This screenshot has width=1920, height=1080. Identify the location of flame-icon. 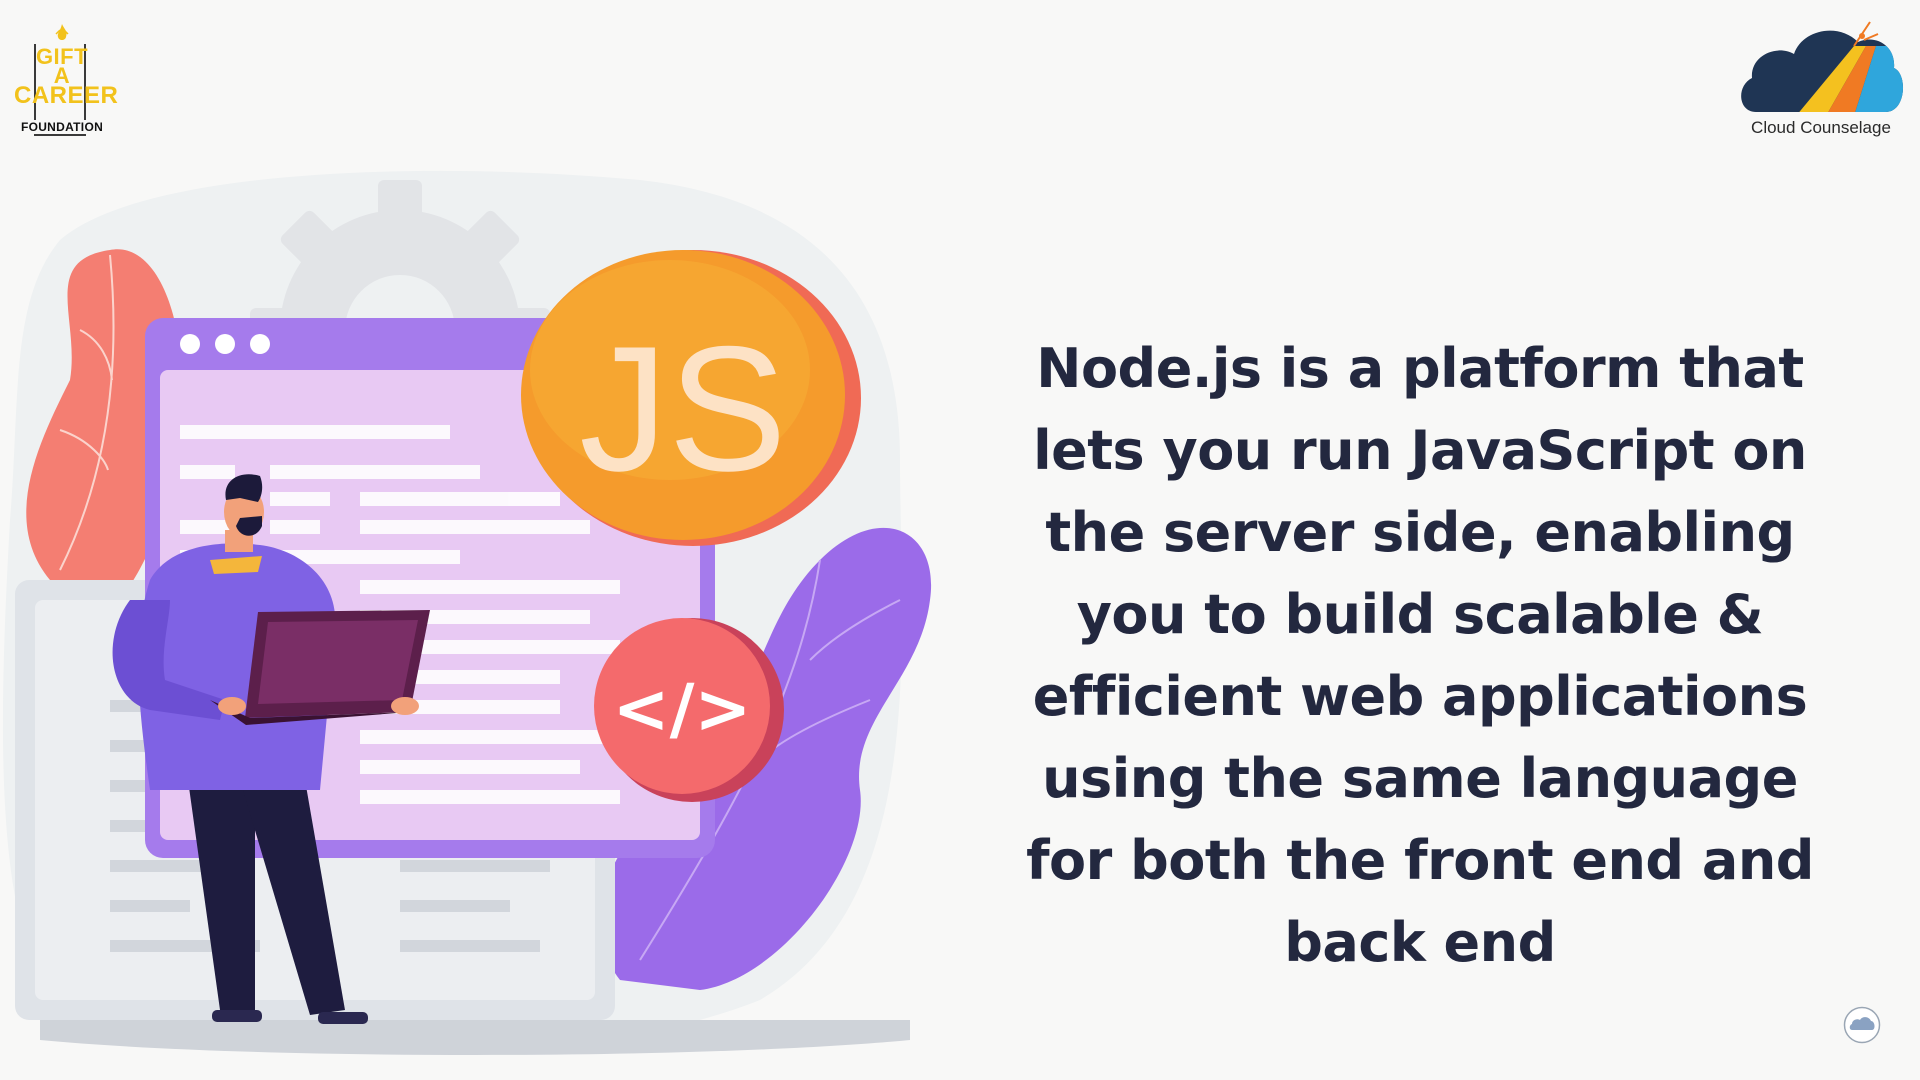
(62, 32).